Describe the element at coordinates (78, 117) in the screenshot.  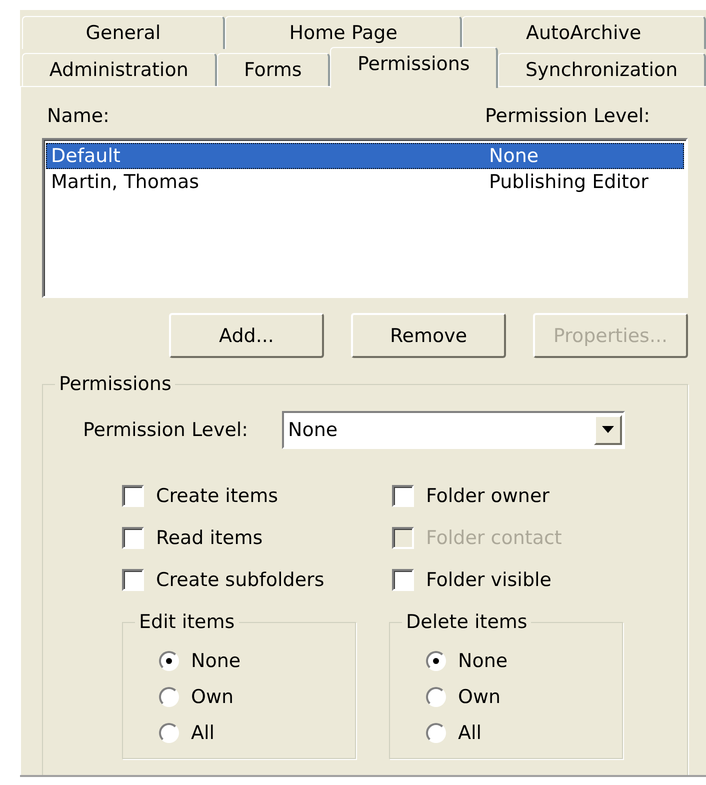
I see `column-header: Name:` at that location.